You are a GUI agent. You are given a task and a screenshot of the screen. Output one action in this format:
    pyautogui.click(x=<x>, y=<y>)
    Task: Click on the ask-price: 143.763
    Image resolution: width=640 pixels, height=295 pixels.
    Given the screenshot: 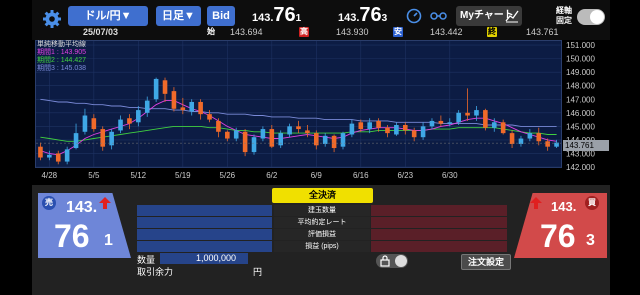 What is the action you would take?
    pyautogui.click(x=363, y=15)
    